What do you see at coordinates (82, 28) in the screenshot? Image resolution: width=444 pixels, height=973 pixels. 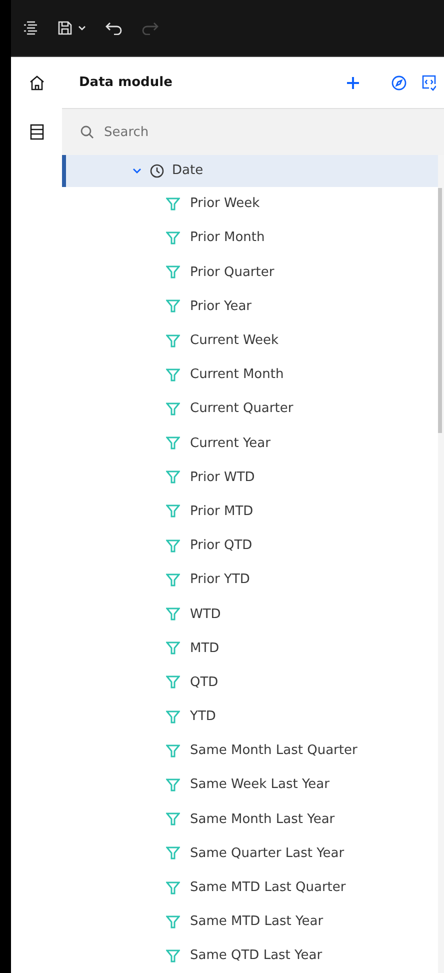 I see `caret-icon` at bounding box center [82, 28].